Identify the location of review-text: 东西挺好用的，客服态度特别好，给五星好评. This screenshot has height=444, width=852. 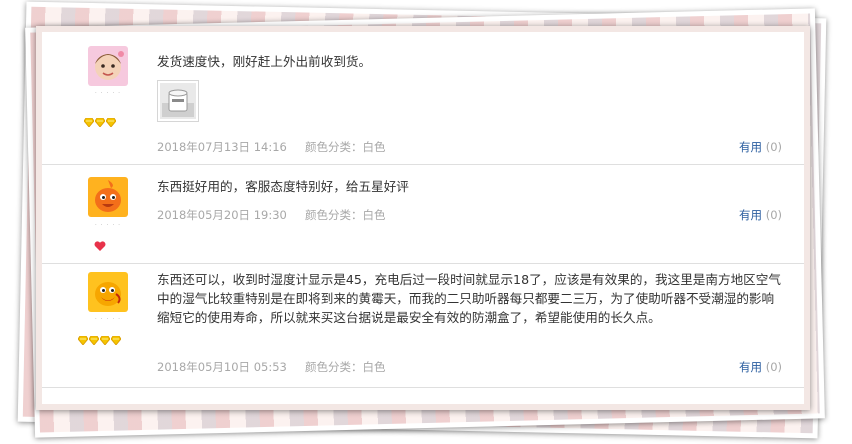
(283, 186).